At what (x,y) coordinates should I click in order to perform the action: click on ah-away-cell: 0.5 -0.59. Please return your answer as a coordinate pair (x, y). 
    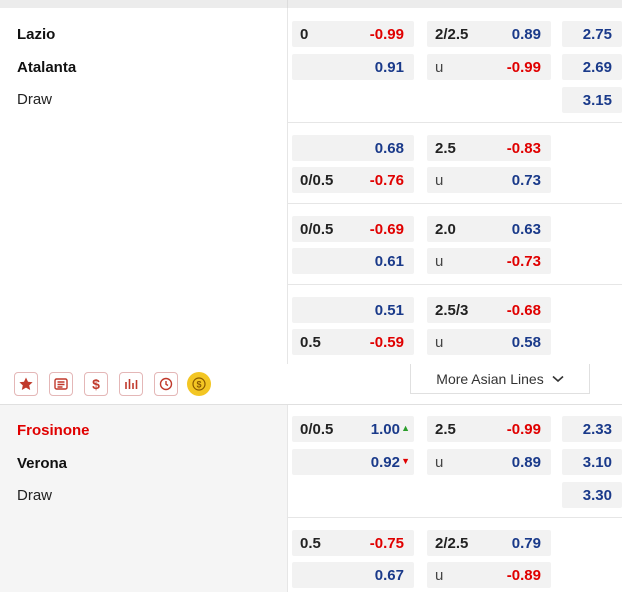
    Looking at the image, I should click on (353, 342).